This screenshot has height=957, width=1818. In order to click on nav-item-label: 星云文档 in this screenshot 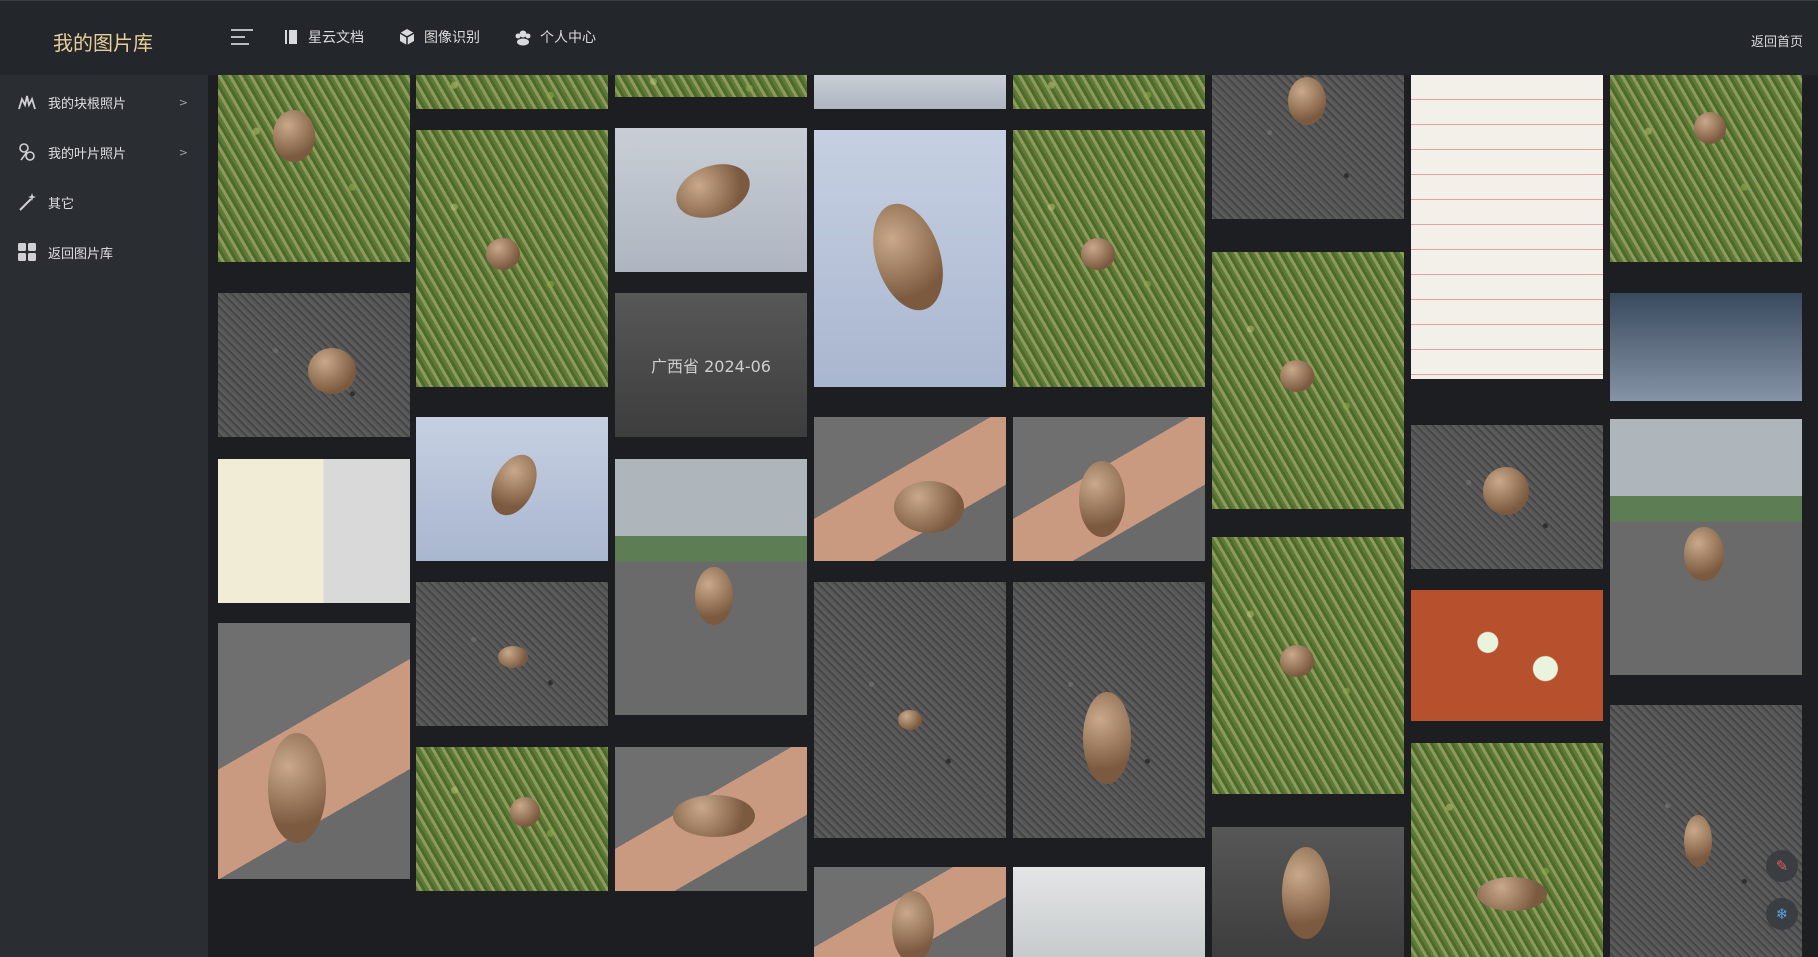, I will do `click(336, 38)`.